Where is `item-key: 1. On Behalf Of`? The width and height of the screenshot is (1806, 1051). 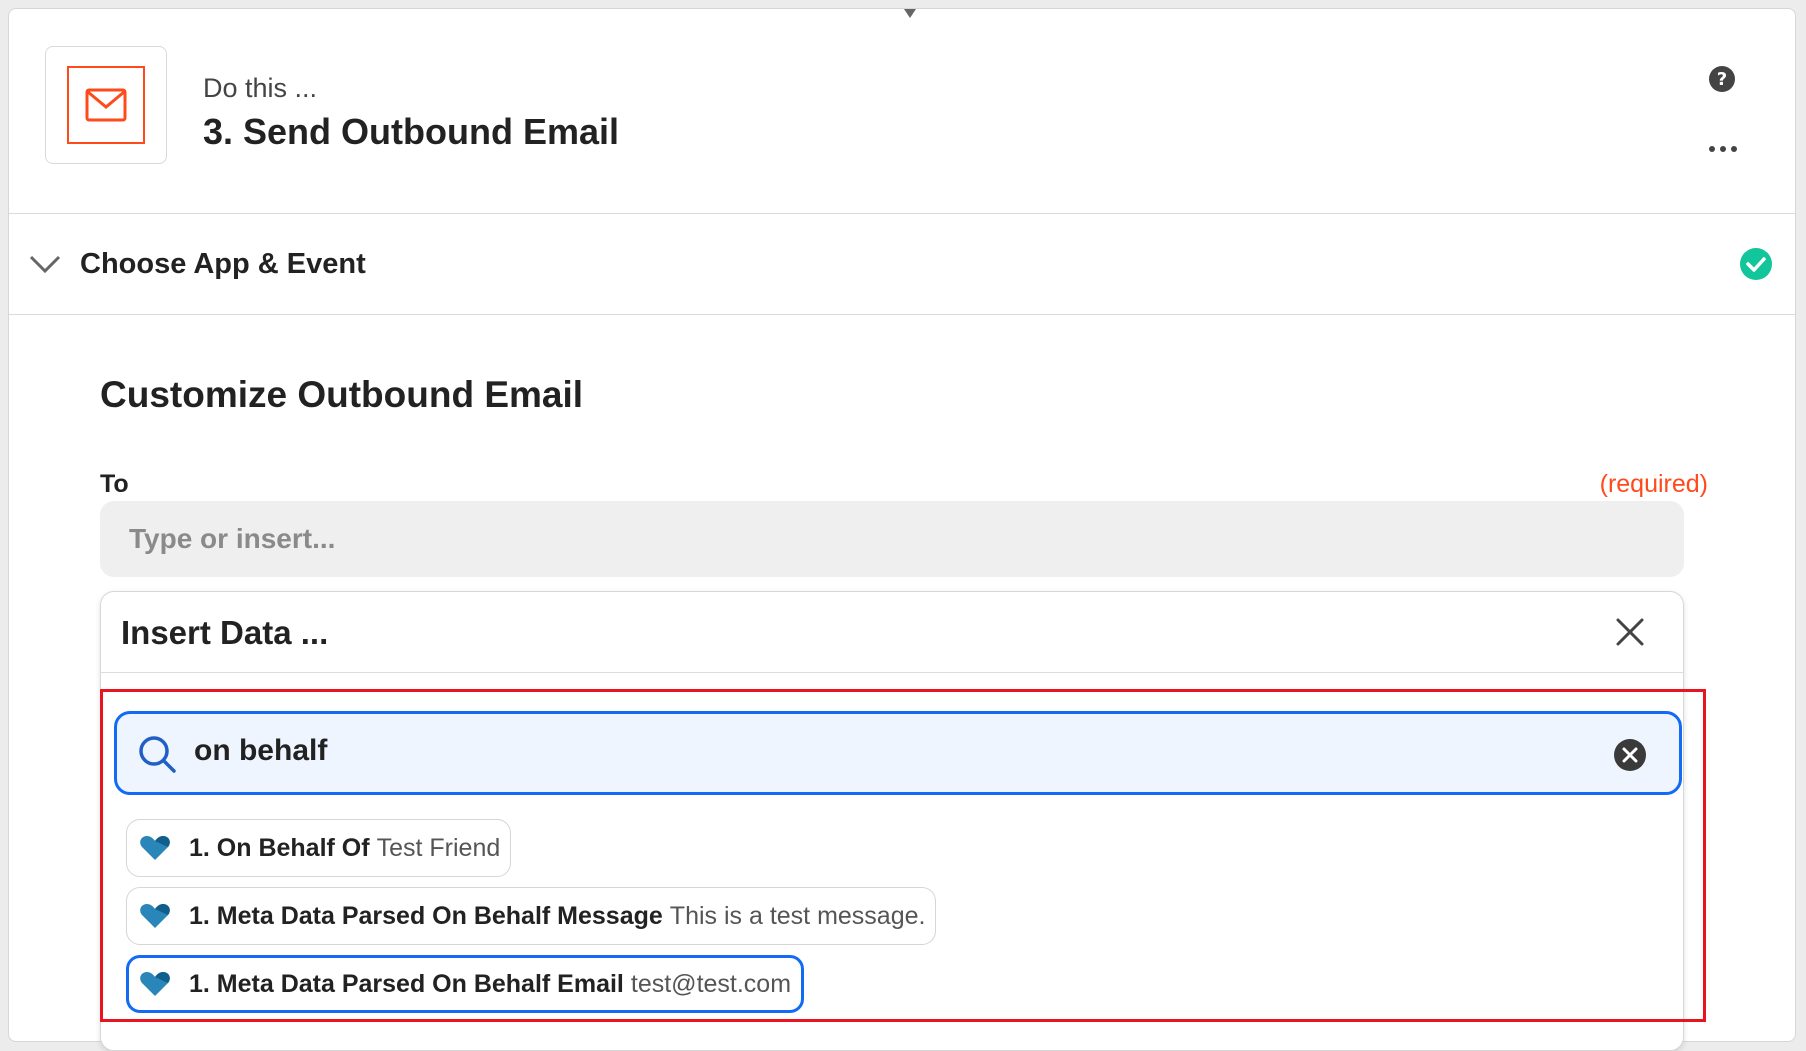
item-key: 1. On Behalf Of is located at coordinates (279, 847).